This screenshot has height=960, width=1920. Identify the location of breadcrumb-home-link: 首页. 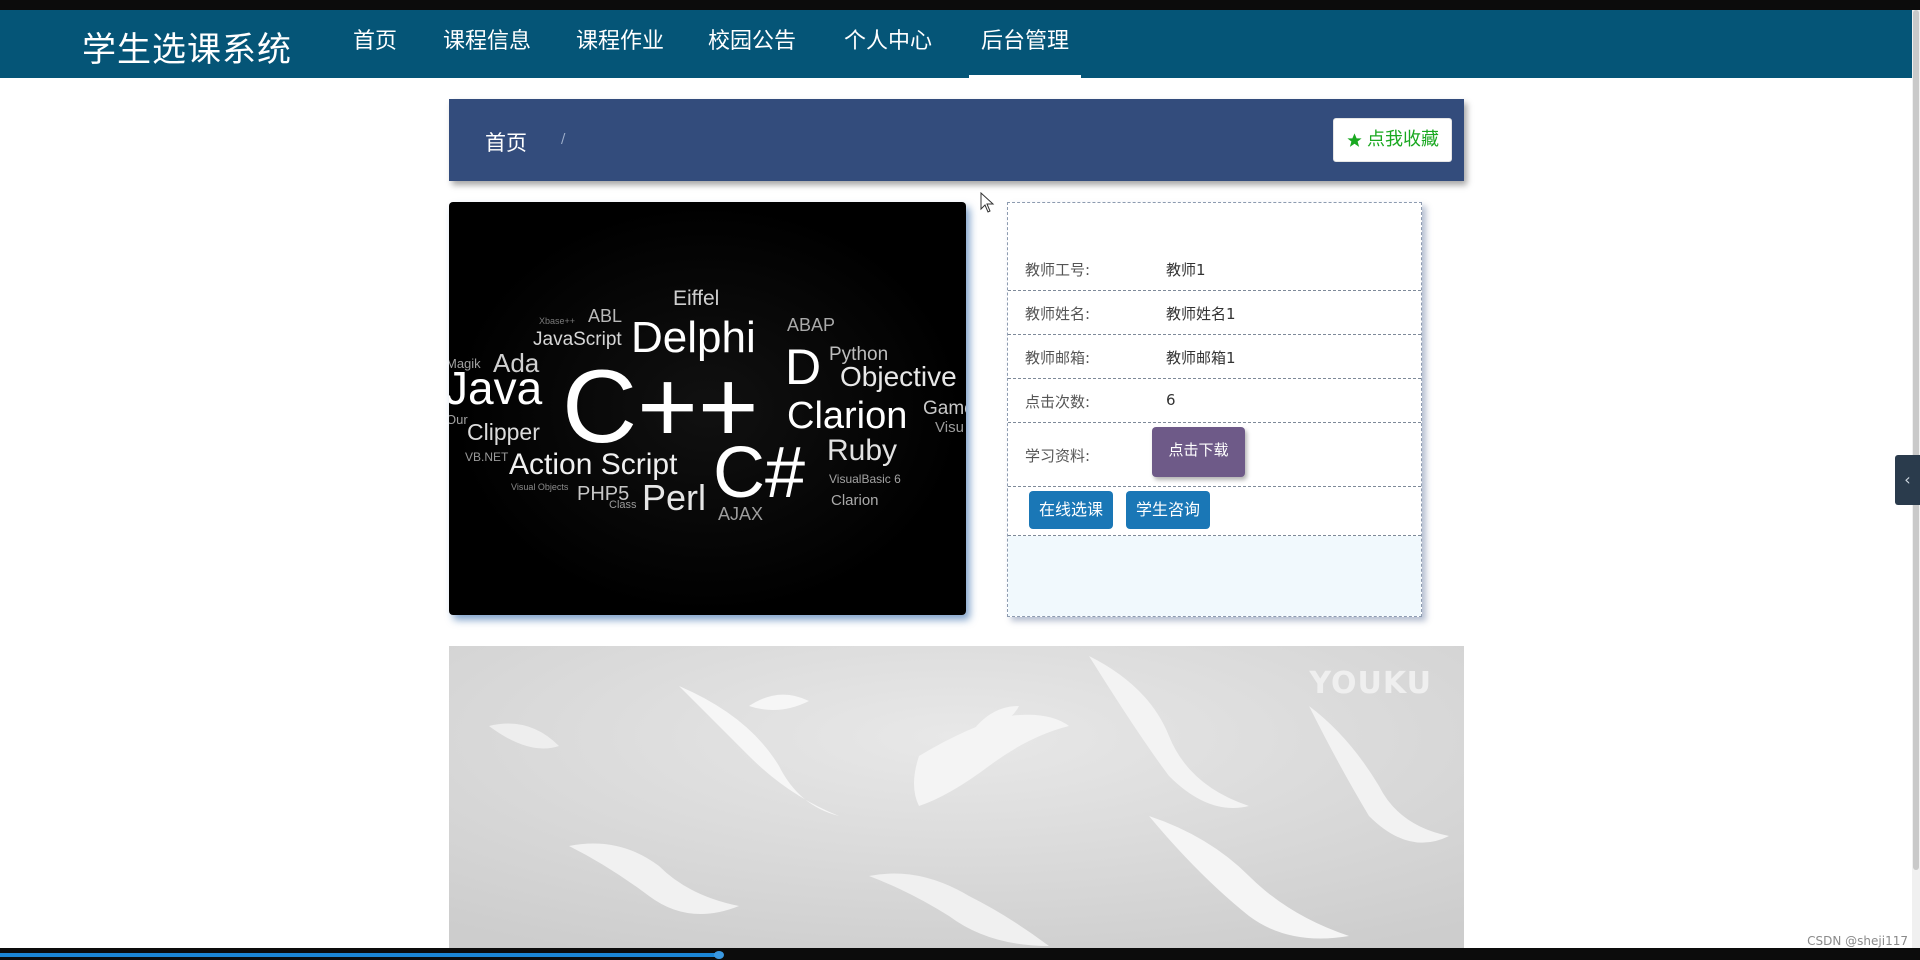
(506, 142).